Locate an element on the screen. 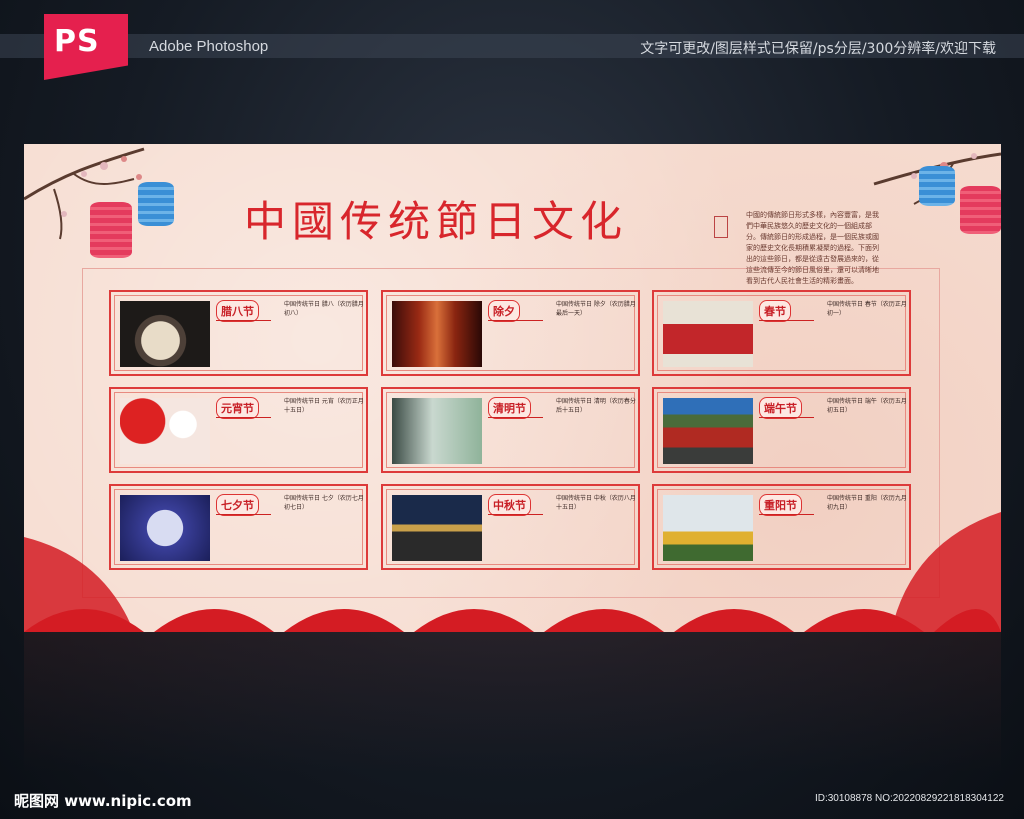 The width and height of the screenshot is (1024, 819). festival-desc: 中国传统节日 重阳（农历九月初九日） is located at coordinates (867, 503).